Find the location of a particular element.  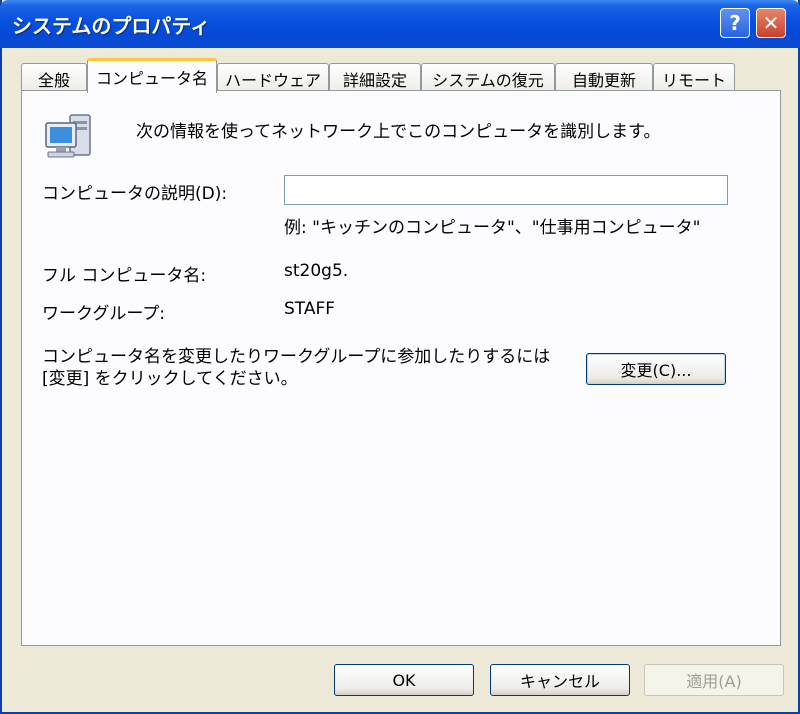

title-bar: システムのプロパティ ? ✕ is located at coordinates (400, 24).